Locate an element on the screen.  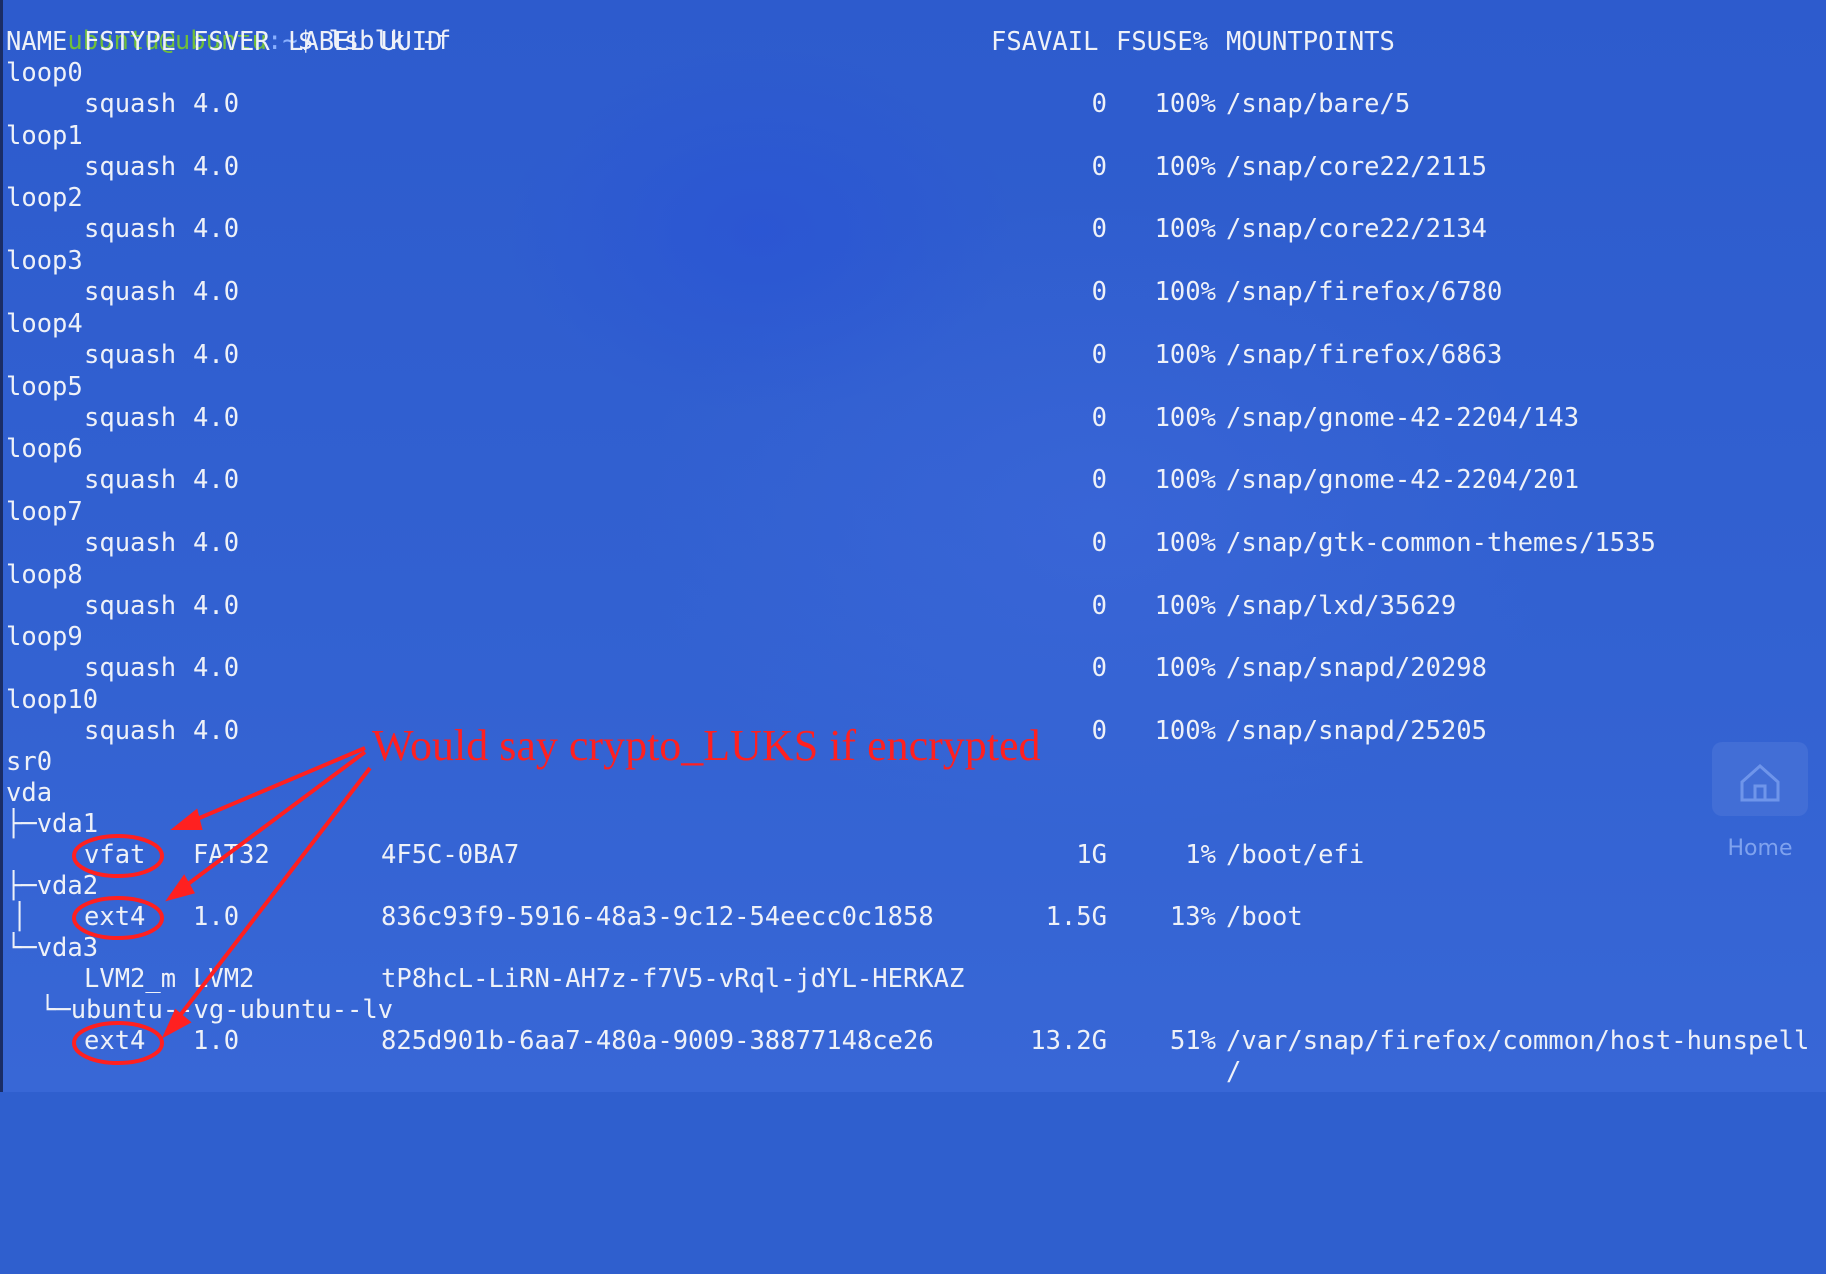
device-name: loop5 is located at coordinates (44, 386).